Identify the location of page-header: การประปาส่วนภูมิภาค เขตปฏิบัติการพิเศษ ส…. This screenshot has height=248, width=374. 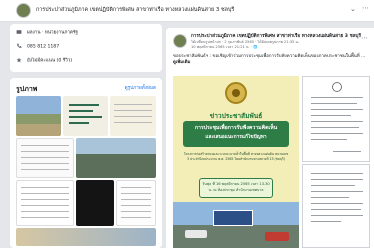
(187, 11).